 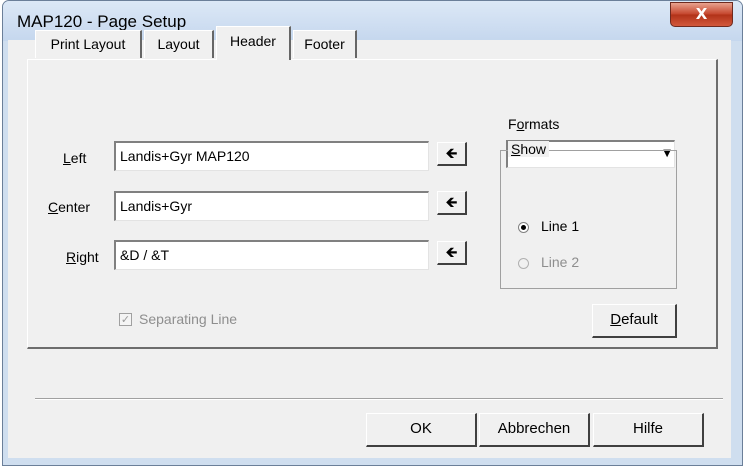 I want to click on close-button: X, so click(x=701, y=14).